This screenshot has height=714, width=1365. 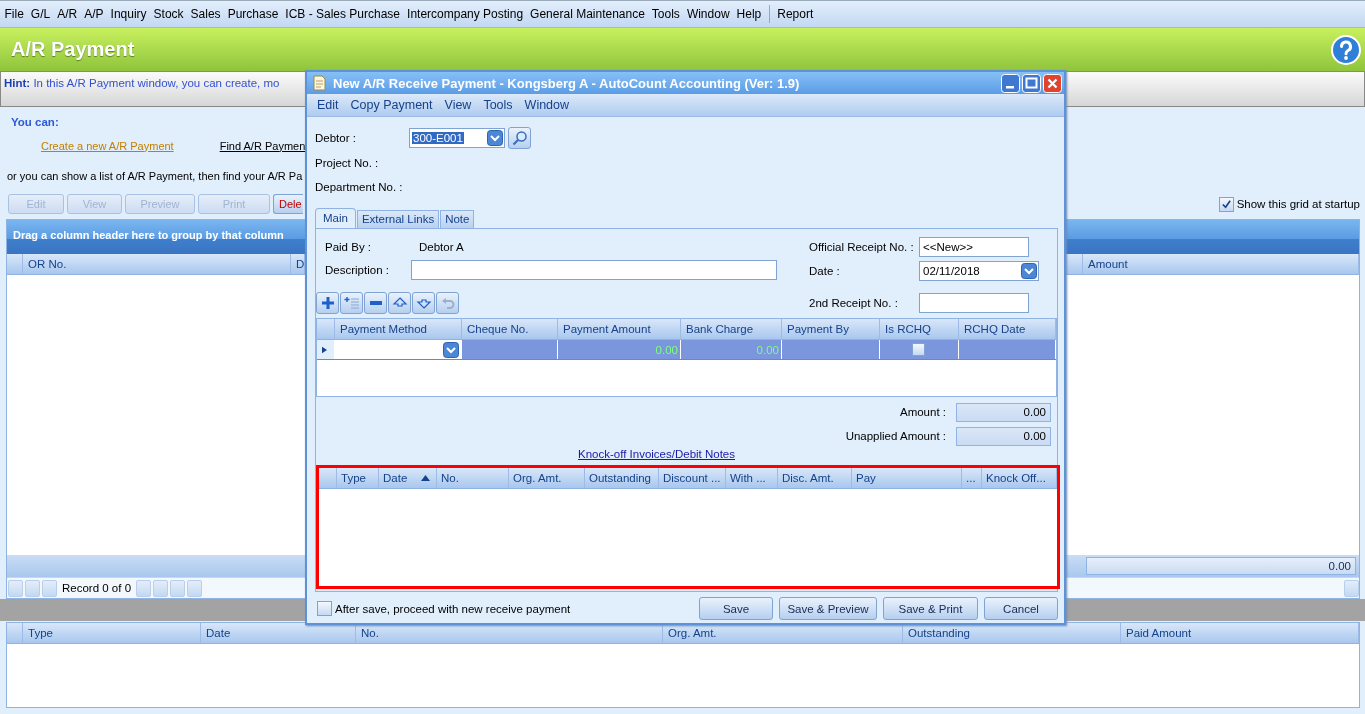 I want to click on record-counter: Record 0 of 0, so click(x=97, y=588).